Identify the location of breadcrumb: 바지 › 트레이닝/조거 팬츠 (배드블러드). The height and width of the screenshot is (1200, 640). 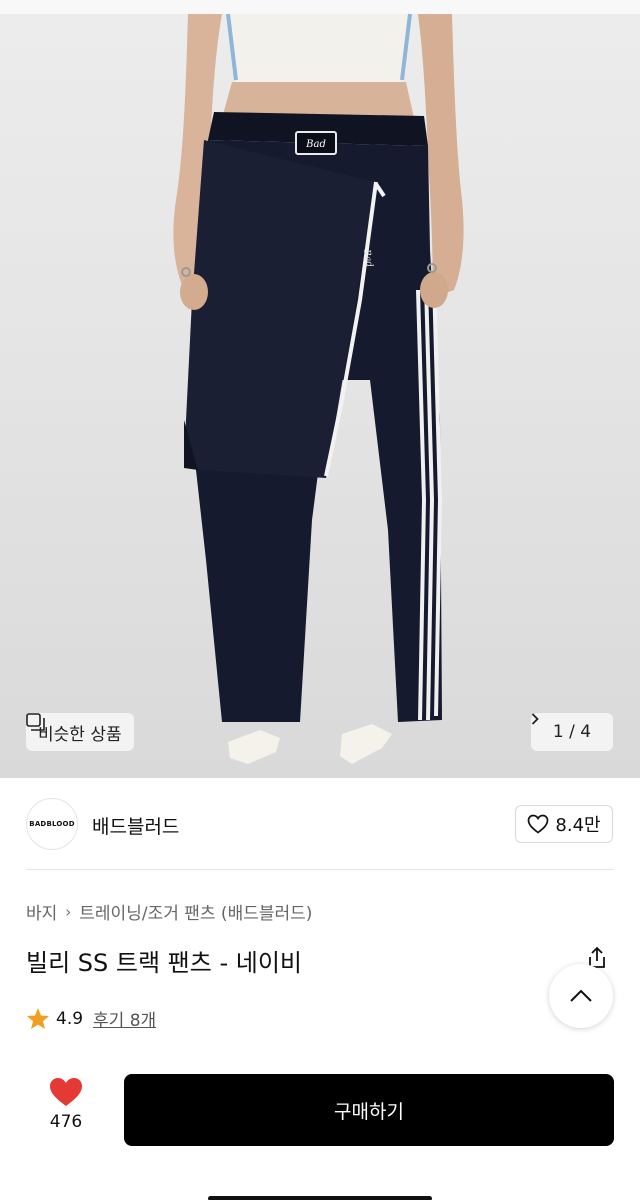
(169, 912).